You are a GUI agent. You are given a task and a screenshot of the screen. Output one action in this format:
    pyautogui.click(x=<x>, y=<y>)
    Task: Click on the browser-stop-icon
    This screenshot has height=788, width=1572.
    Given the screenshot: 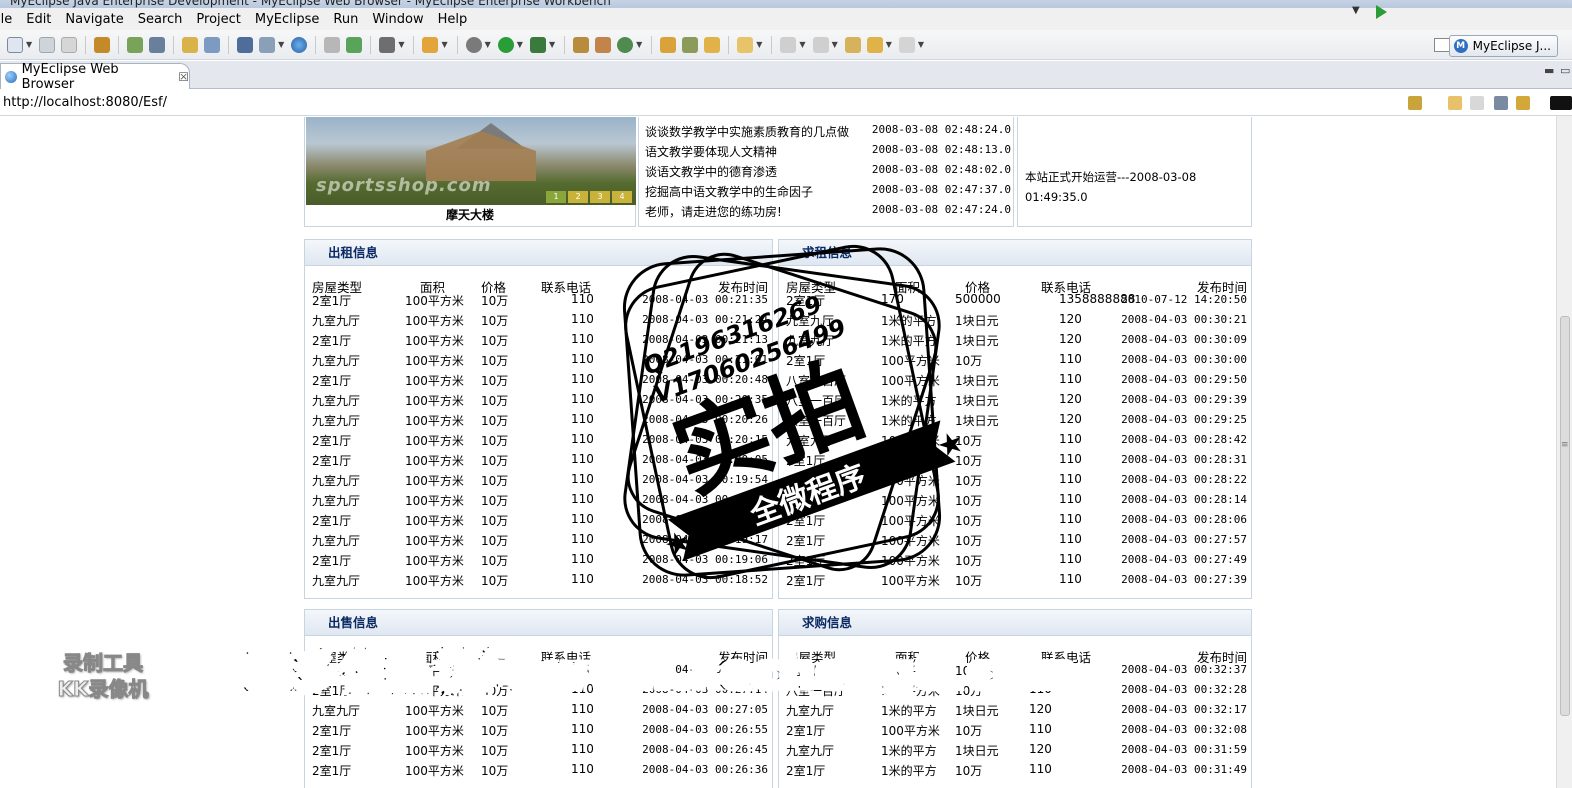 What is the action you would take?
    pyautogui.click(x=1501, y=103)
    